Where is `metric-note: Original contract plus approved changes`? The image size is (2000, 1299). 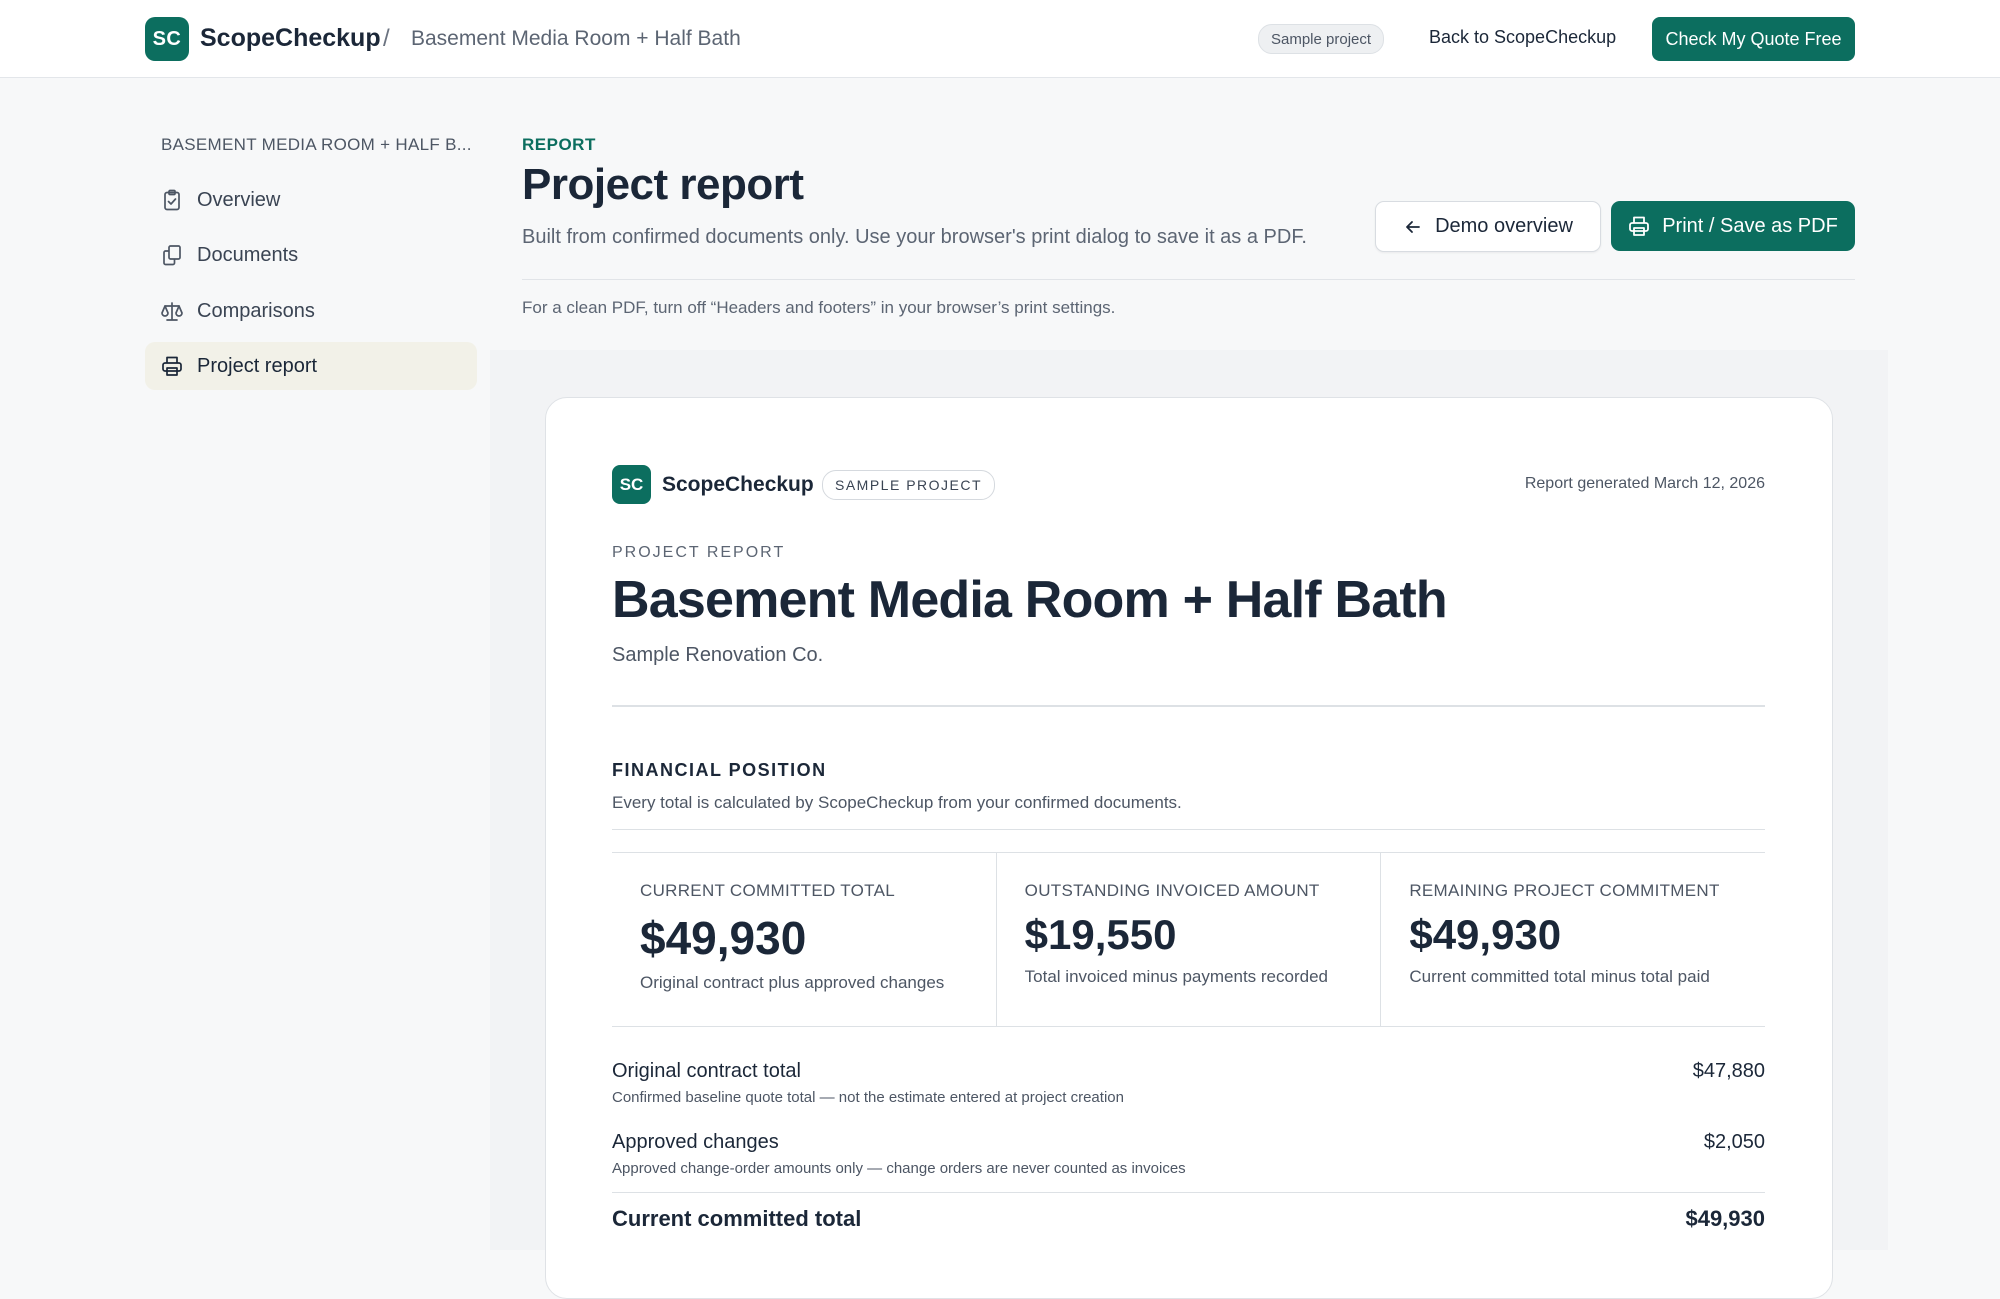 metric-note: Original contract plus approved changes is located at coordinates (792, 982).